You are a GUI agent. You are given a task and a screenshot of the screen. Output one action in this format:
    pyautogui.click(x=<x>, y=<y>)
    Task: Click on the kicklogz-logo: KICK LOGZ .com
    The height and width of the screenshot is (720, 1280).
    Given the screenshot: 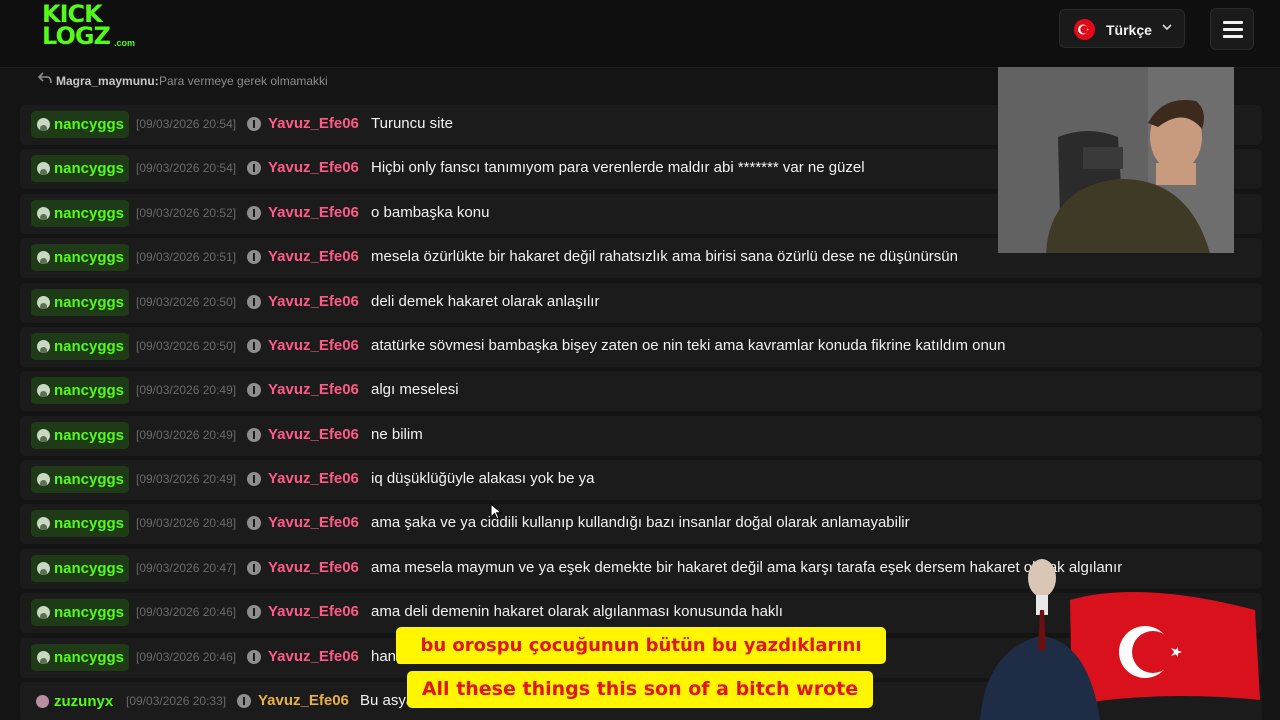 What is the action you would take?
    pyautogui.click(x=90, y=27)
    